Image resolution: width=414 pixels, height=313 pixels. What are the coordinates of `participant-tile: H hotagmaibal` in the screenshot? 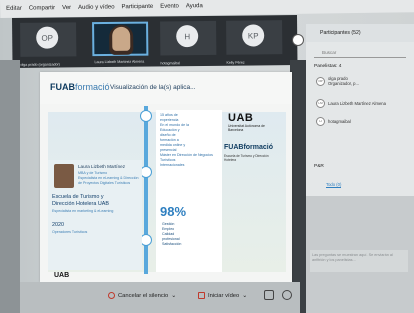 It's located at (188, 42).